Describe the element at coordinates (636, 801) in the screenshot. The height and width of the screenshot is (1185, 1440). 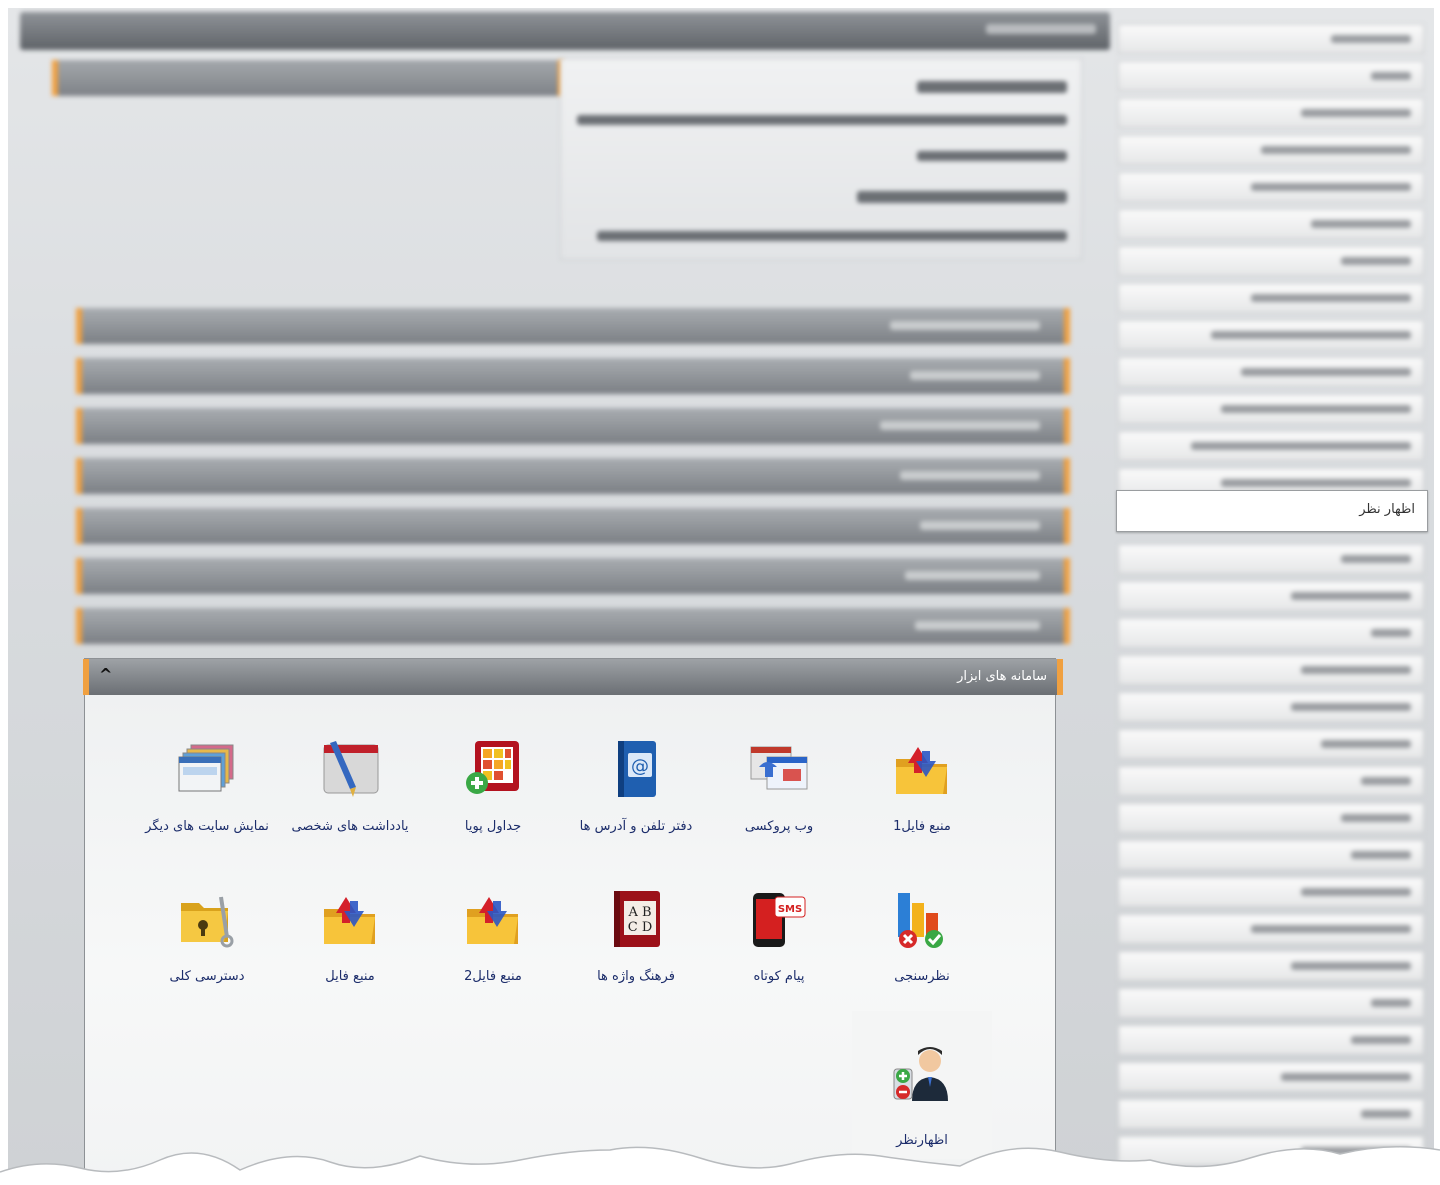
I see `tile-phonebook: @ دفتر تلفن و آدرس ها` at that location.